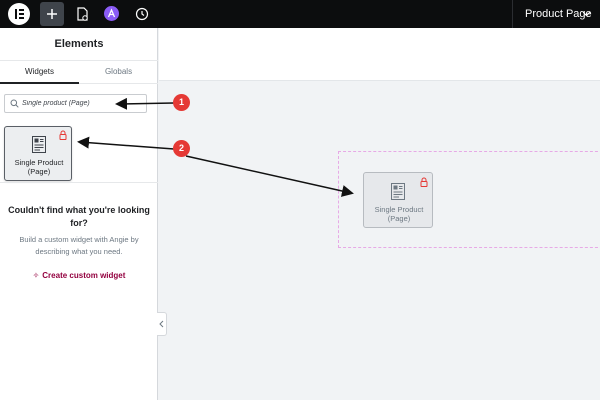 The width and height of the screenshot is (600, 400). What do you see at coordinates (39, 72) in the screenshot?
I see `tab-widgets: Widgets` at bounding box center [39, 72].